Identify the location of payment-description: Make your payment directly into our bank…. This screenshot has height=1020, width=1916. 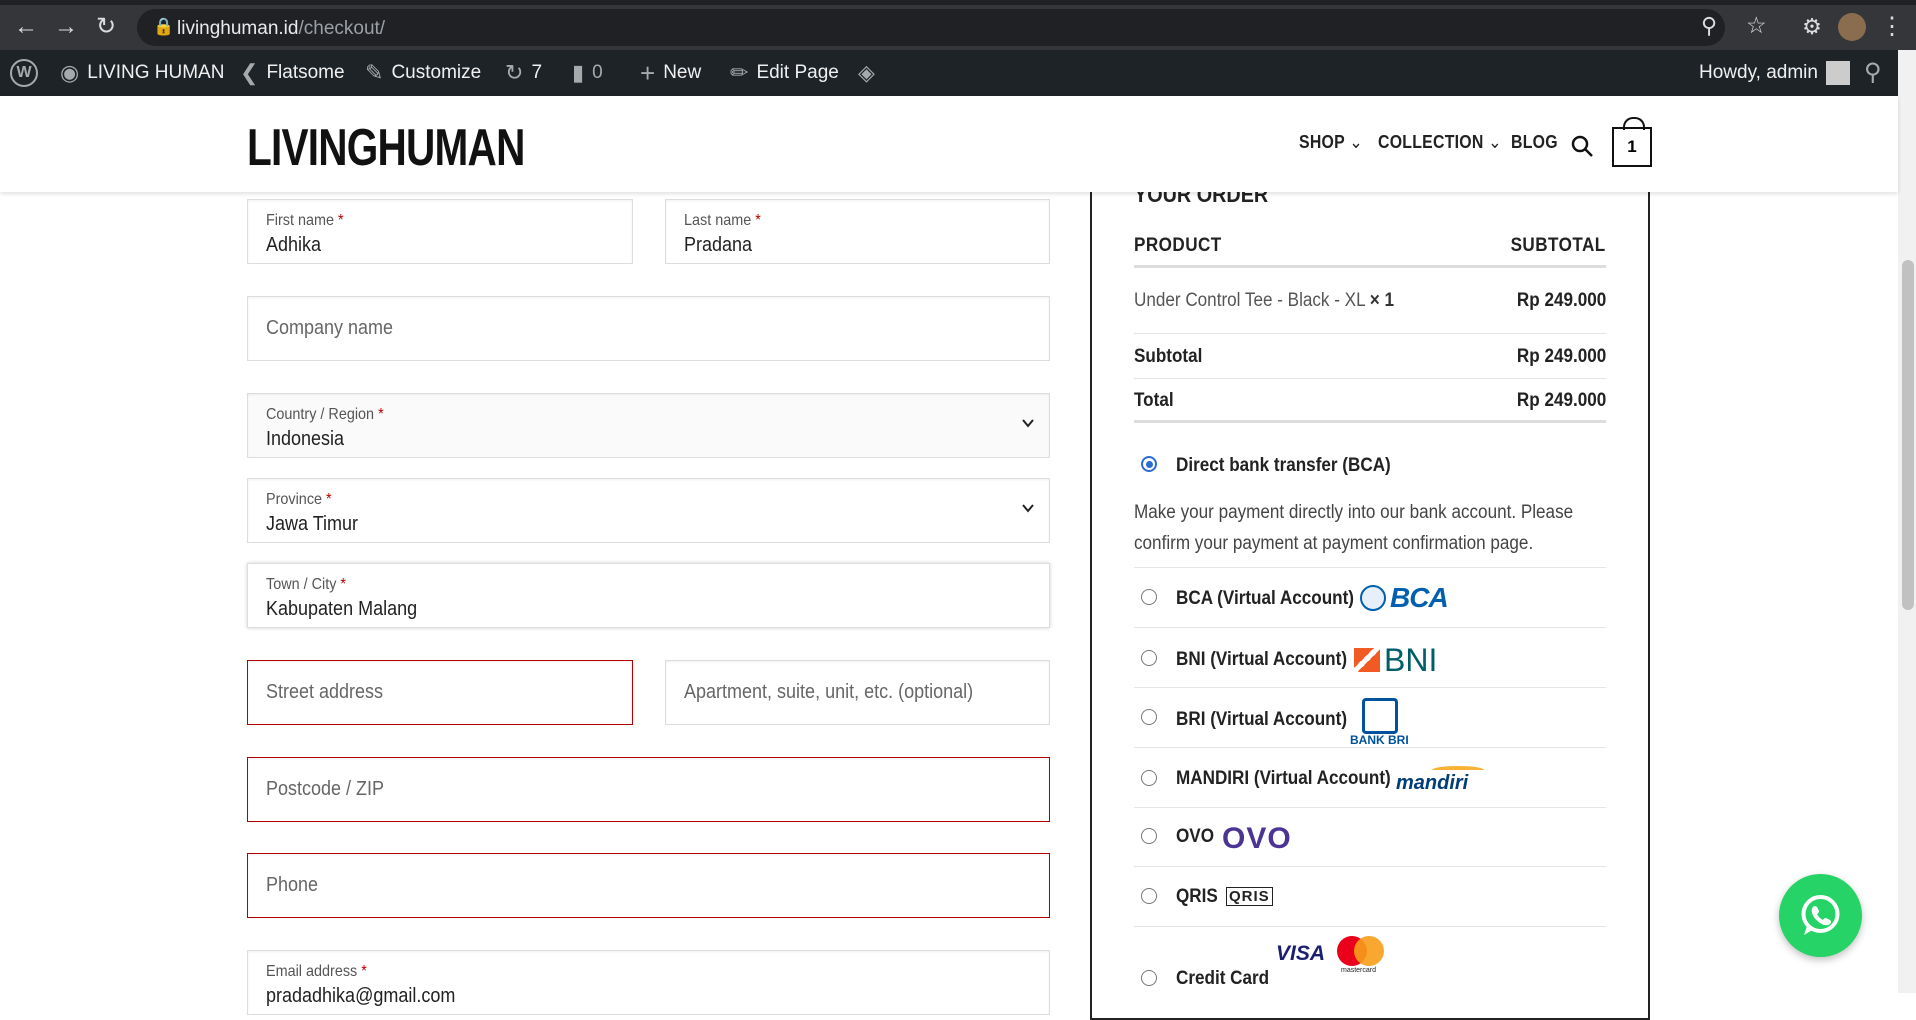
(1354, 528).